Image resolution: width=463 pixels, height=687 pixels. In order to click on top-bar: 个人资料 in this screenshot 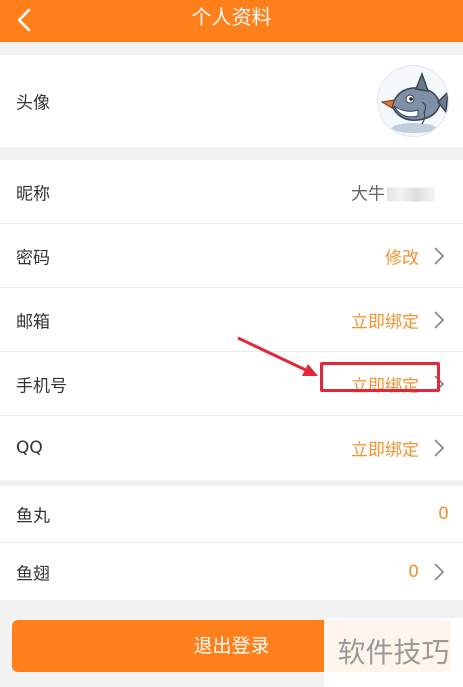, I will do `click(231, 21)`.